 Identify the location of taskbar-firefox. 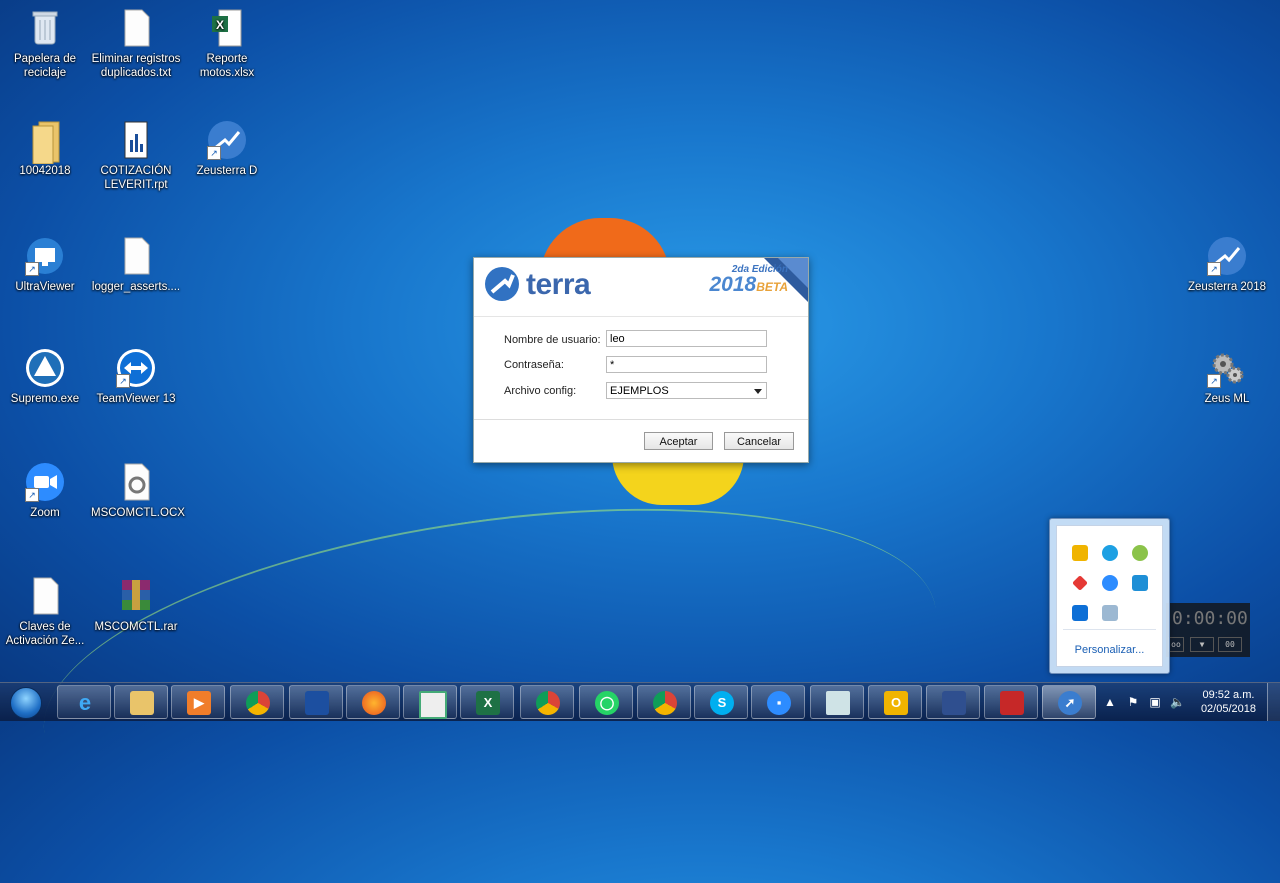
(373, 702).